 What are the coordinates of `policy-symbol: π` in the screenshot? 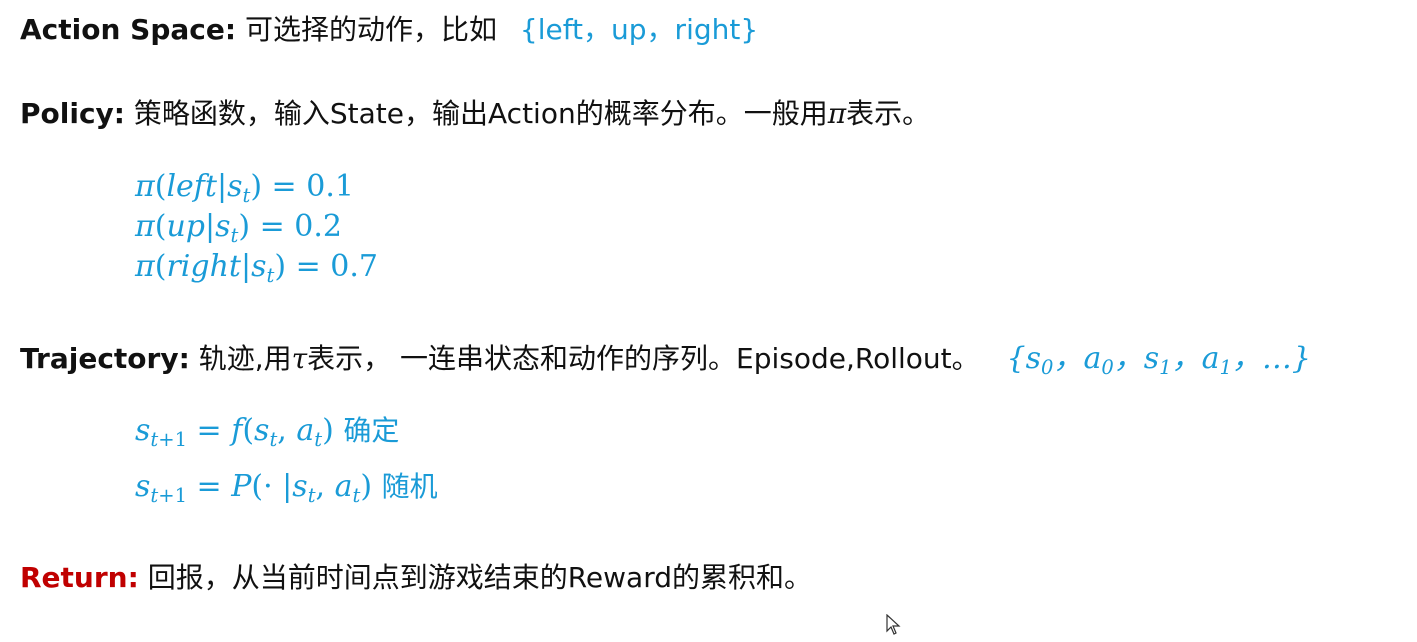 It's located at (837, 113).